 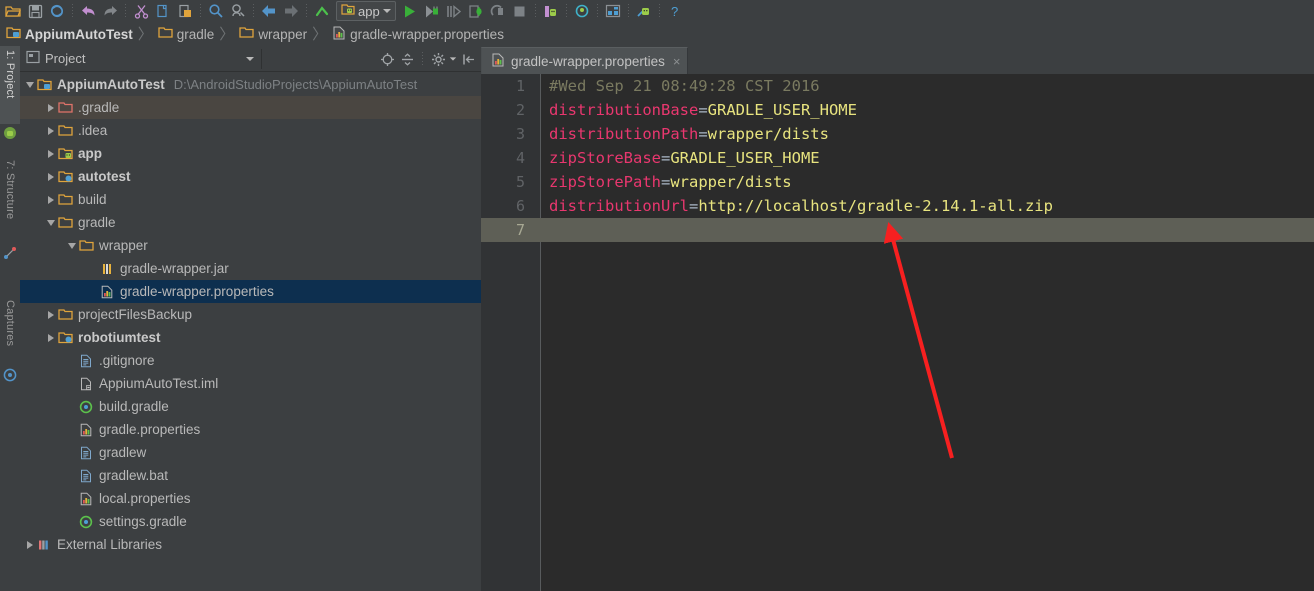 What do you see at coordinates (86, 430) in the screenshot?
I see `properties-file-icon` at bounding box center [86, 430].